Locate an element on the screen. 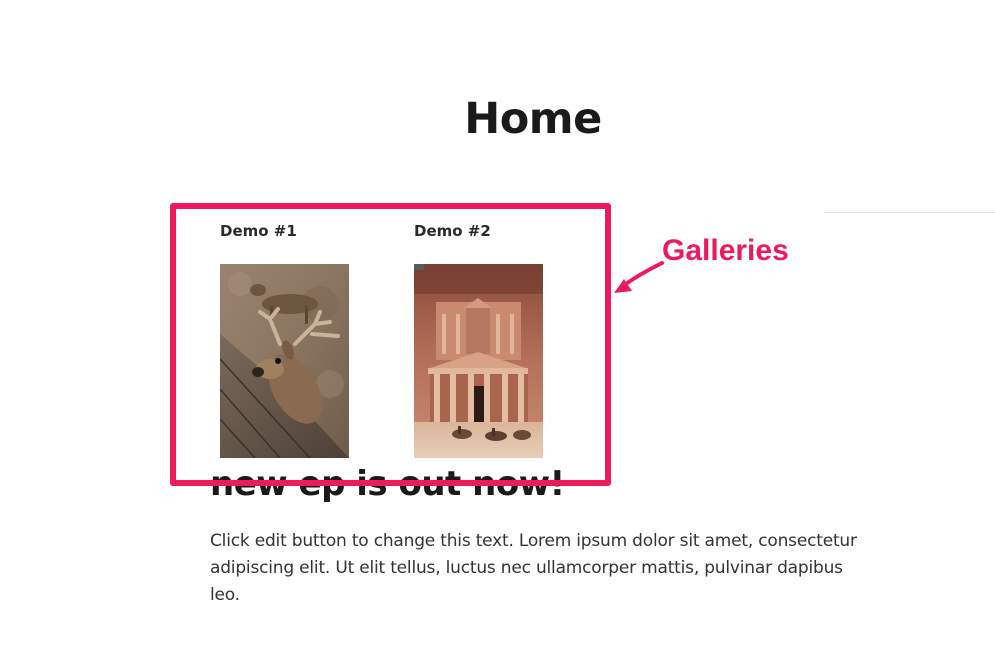 The width and height of the screenshot is (995, 656). arrow-icon is located at coordinates (639, 277).